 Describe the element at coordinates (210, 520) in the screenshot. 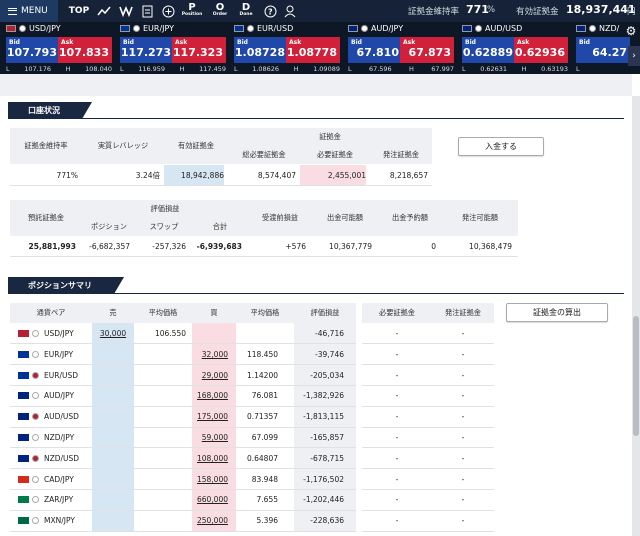

I see `buy-quantity-link: 250,000` at that location.